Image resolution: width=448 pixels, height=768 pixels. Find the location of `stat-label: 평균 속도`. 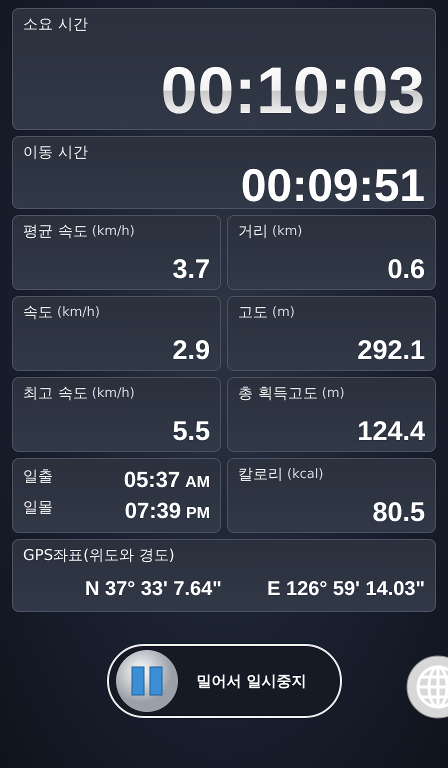

stat-label: 평균 속도 is located at coordinates (55, 231).